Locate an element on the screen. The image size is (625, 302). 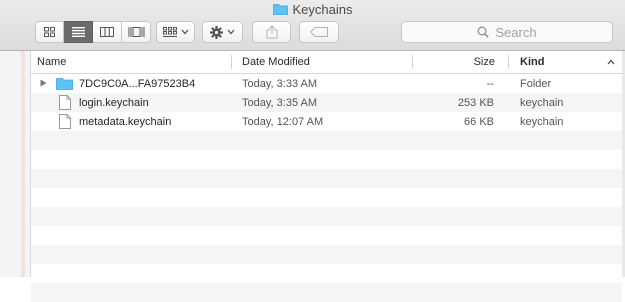
sort-ascending-icon is located at coordinates (611, 62).